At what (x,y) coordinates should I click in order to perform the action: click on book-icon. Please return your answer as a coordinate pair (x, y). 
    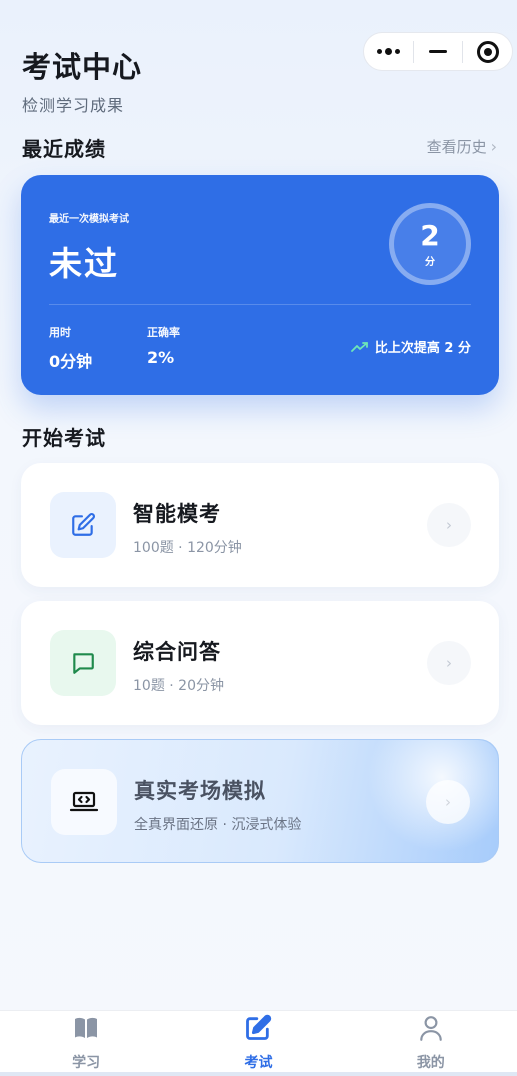
    Looking at the image, I should click on (86, 1027).